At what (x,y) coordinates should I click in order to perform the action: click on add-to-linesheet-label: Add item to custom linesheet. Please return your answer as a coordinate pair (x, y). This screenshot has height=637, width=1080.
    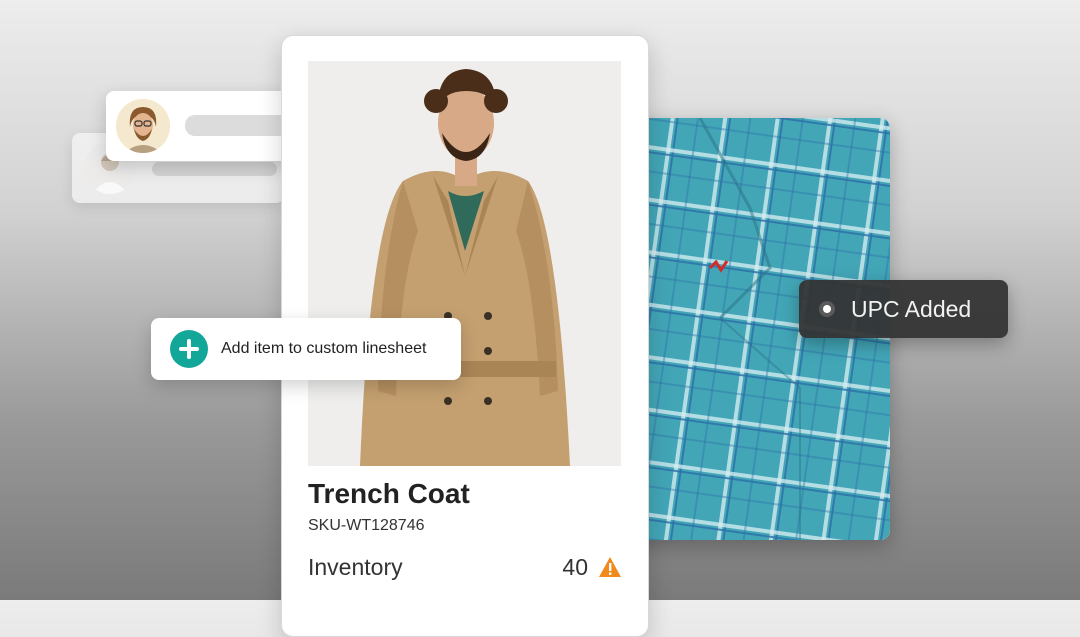
    Looking at the image, I should click on (324, 348).